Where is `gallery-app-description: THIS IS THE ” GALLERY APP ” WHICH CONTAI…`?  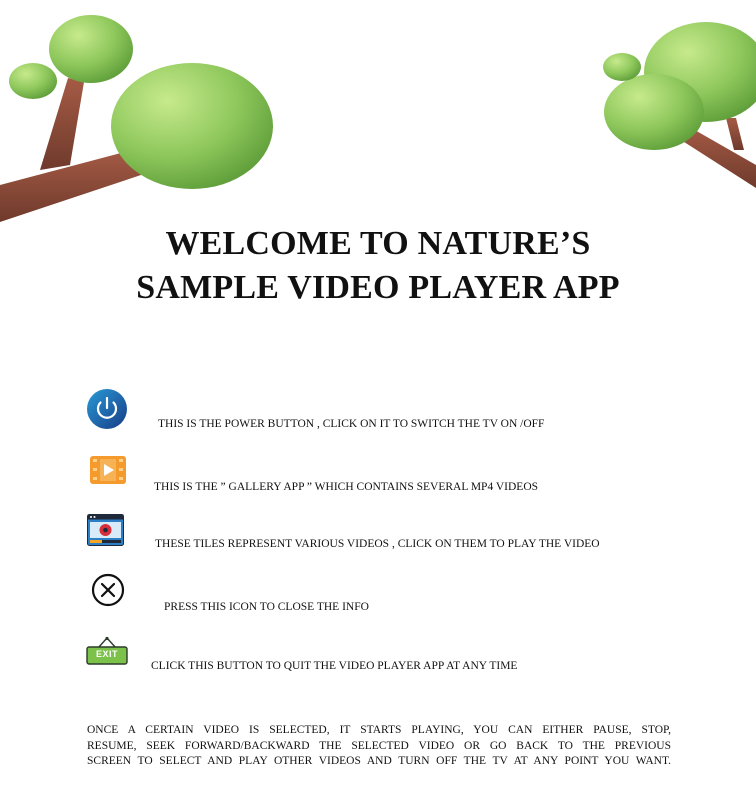
gallery-app-description: THIS IS THE ” GALLERY APP ” WHICH CONTAI… is located at coordinates (346, 487).